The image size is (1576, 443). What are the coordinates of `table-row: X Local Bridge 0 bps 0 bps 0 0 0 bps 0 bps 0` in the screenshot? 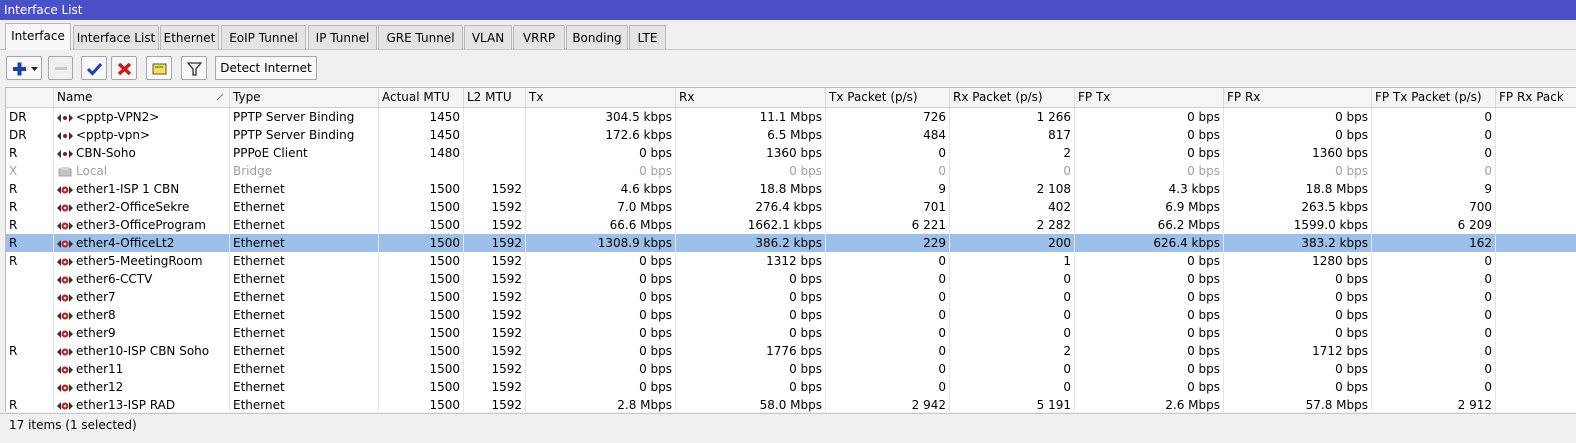 It's located at (791, 171).